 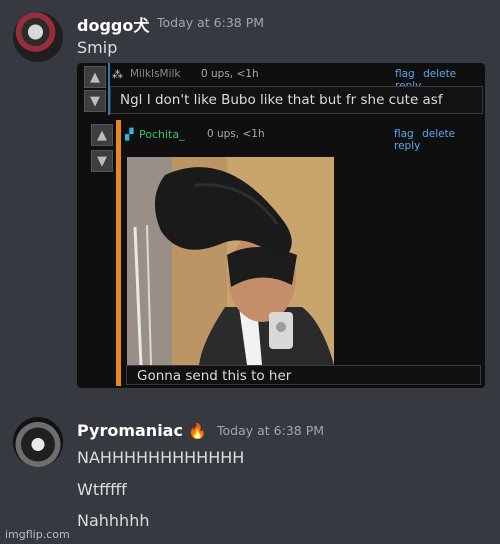 I want to click on reply-link: reply, so click(x=407, y=146).